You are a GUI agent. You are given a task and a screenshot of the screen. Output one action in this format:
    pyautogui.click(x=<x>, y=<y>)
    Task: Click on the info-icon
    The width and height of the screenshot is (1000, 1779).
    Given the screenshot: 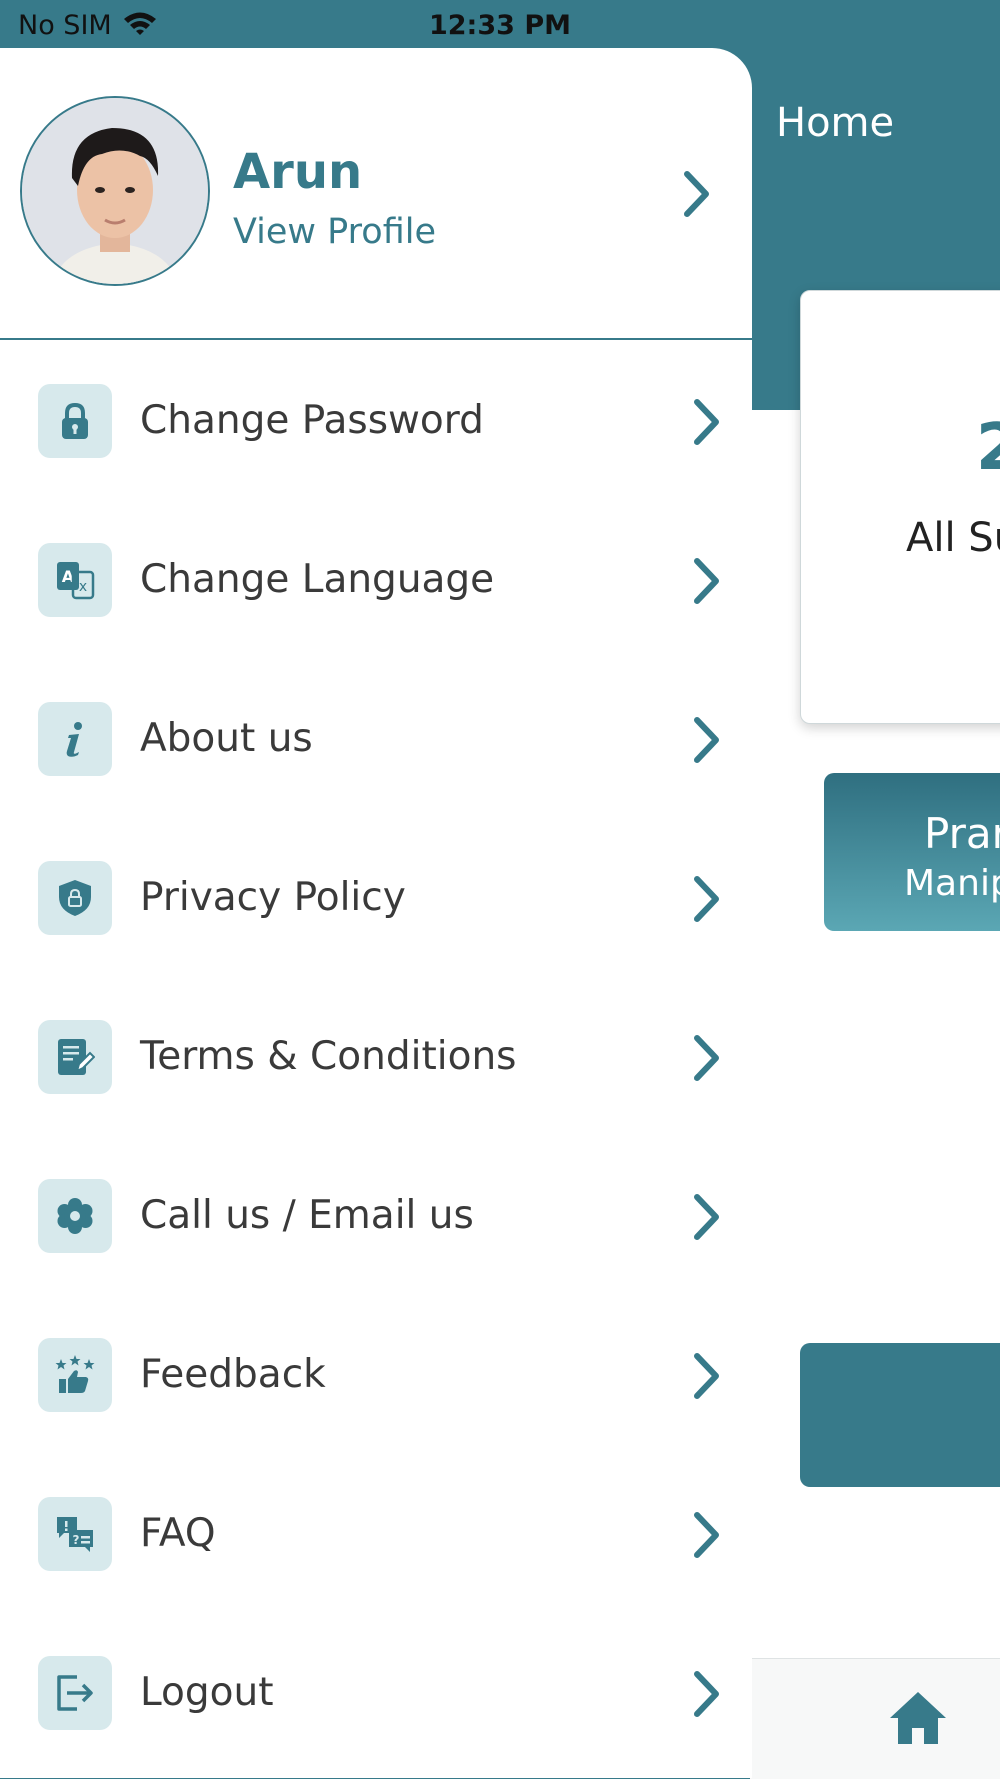 What is the action you would take?
    pyautogui.click(x=75, y=739)
    